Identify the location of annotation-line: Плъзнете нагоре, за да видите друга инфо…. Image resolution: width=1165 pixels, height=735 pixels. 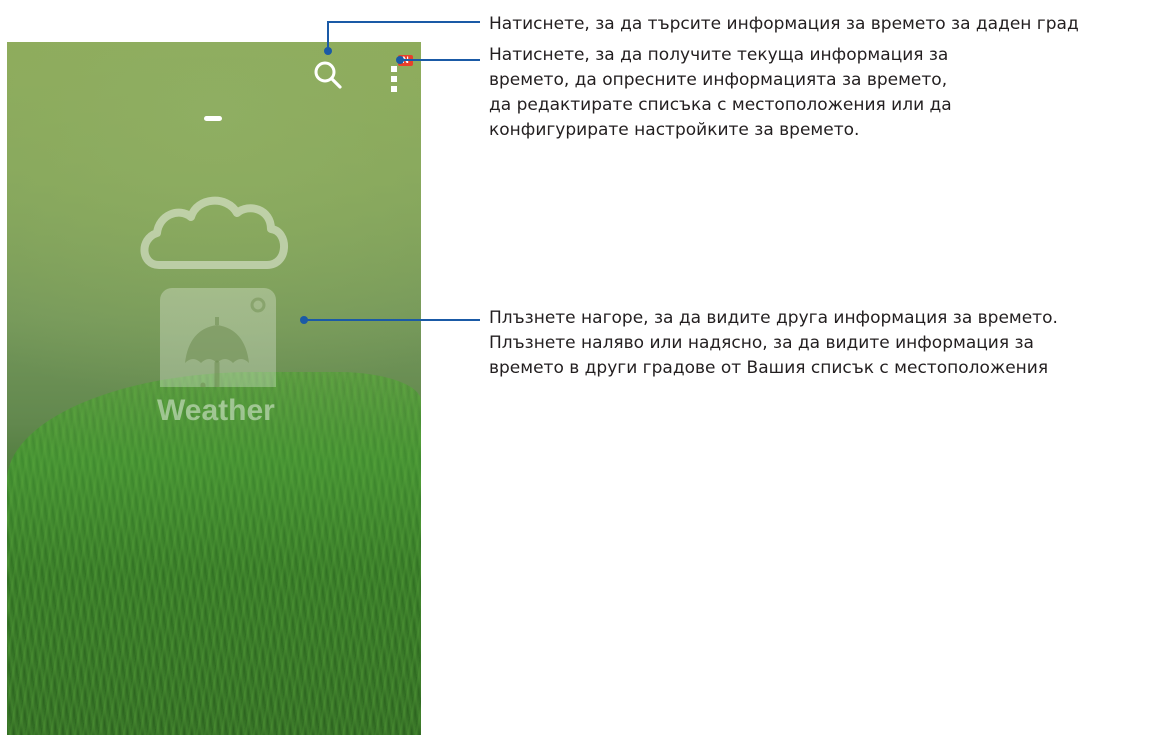
(773, 318).